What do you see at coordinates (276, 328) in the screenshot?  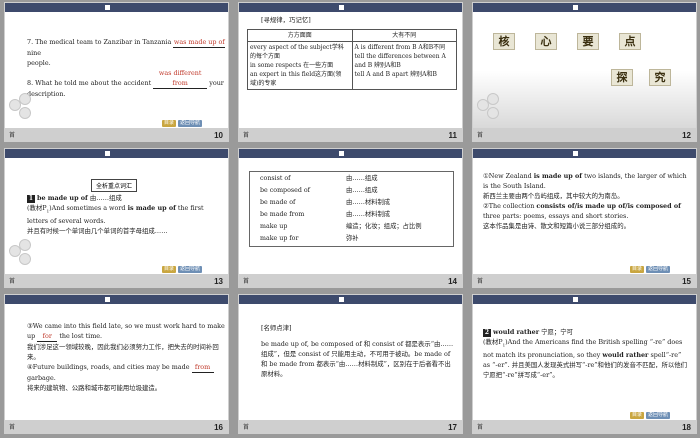 I see `section-heading: [名师点津]` at bounding box center [276, 328].